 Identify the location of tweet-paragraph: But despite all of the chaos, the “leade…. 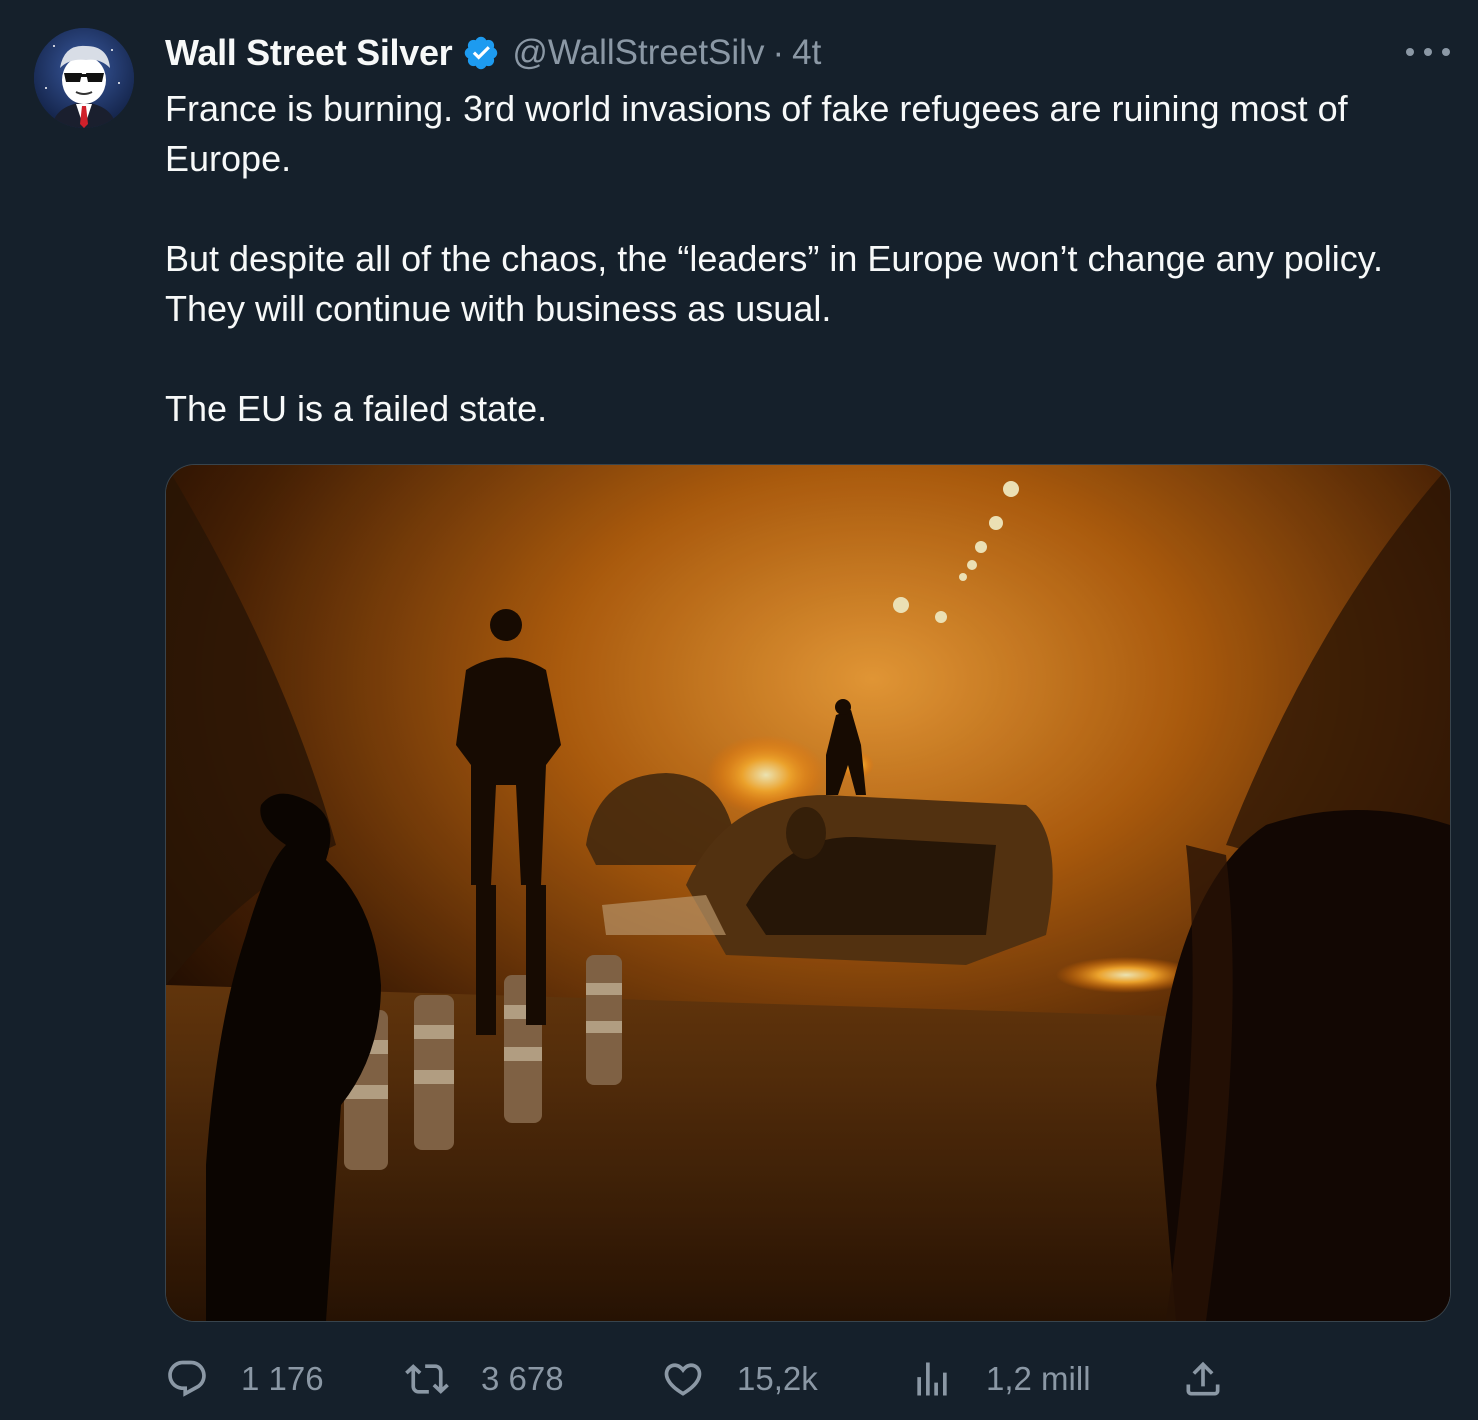
(774, 283).